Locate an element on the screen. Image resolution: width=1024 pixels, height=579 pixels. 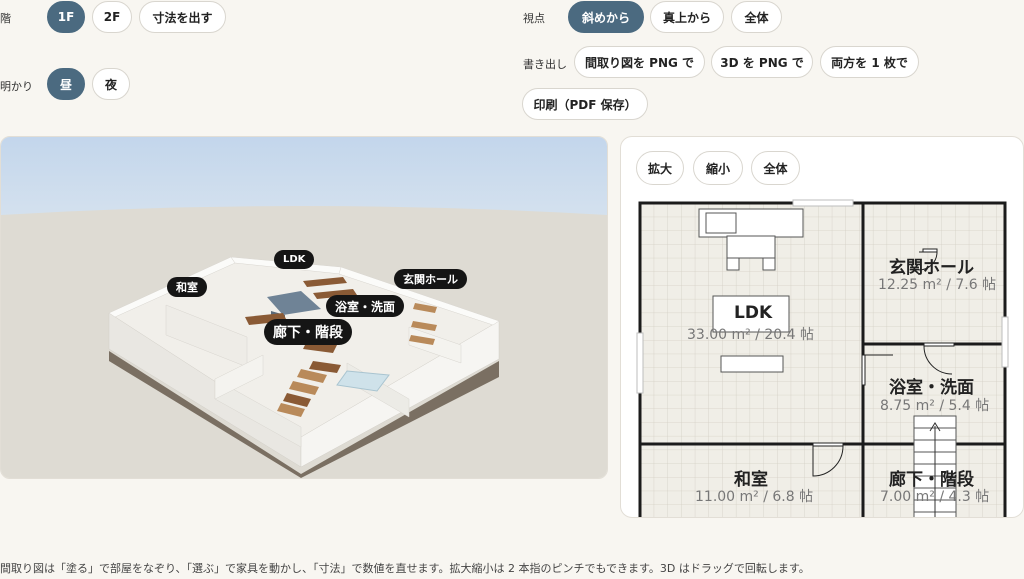
3d-tag-washitsu: 和室 is located at coordinates (187, 287).